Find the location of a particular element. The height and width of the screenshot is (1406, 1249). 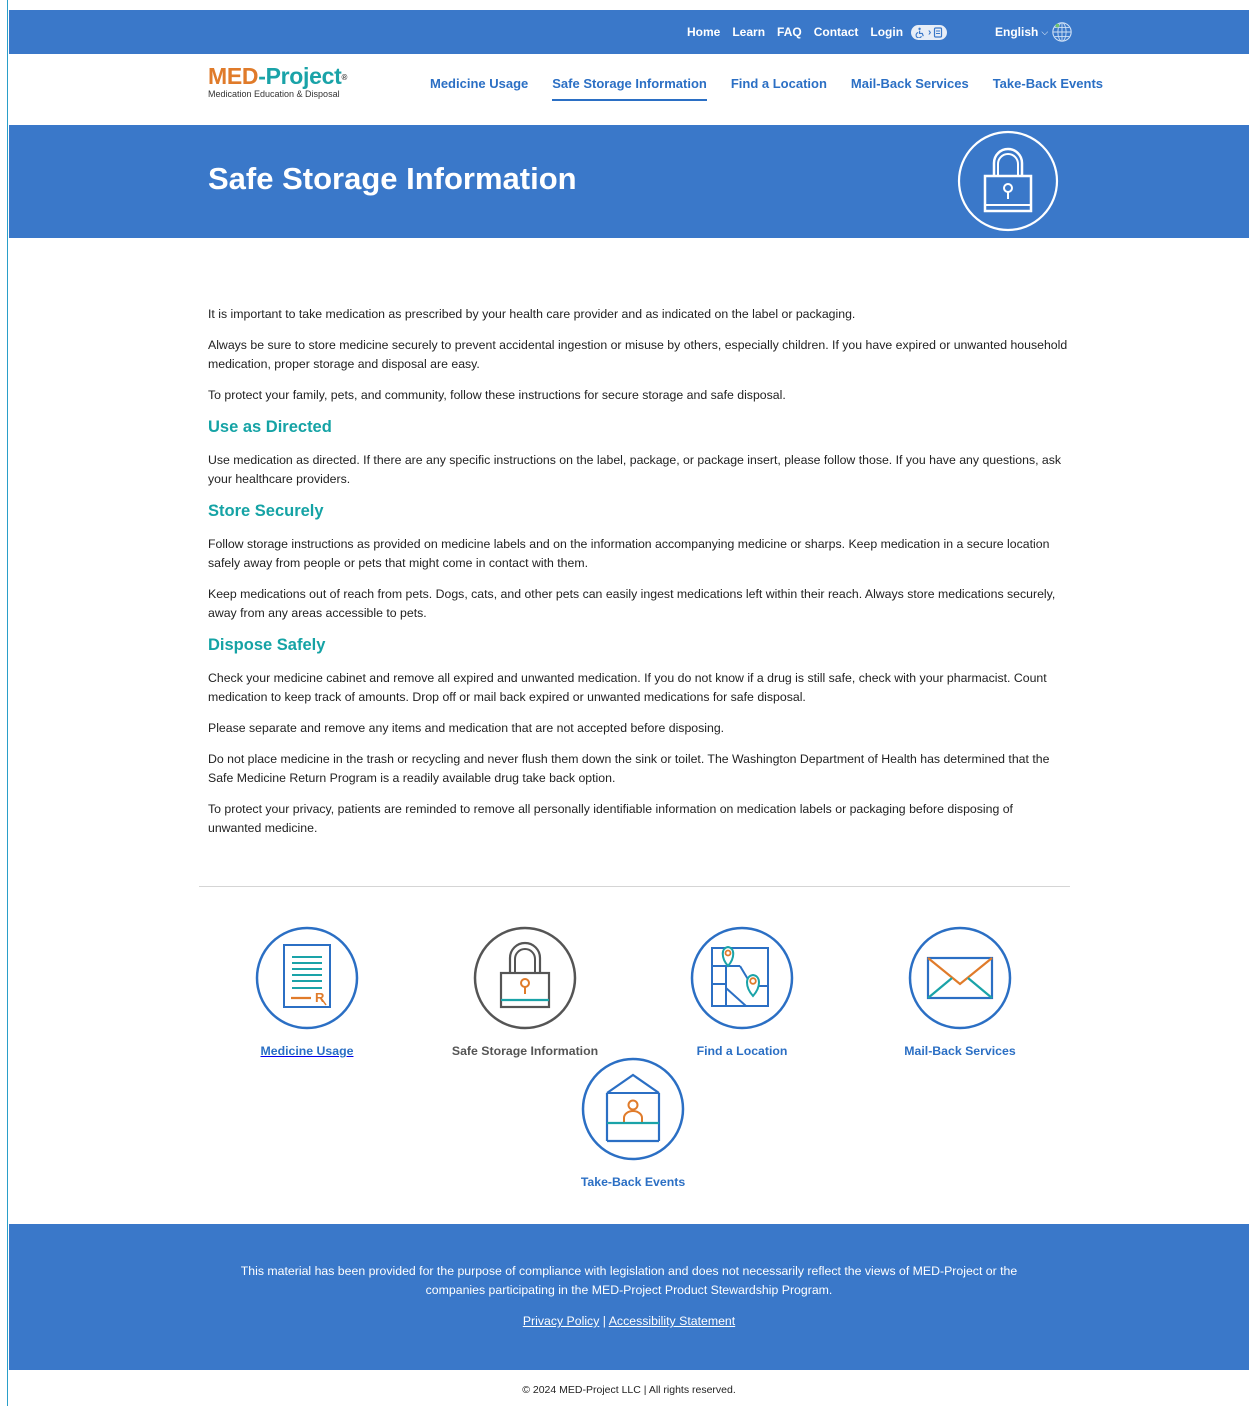

heading-store-securely: Store Securely is located at coordinates (266, 511).